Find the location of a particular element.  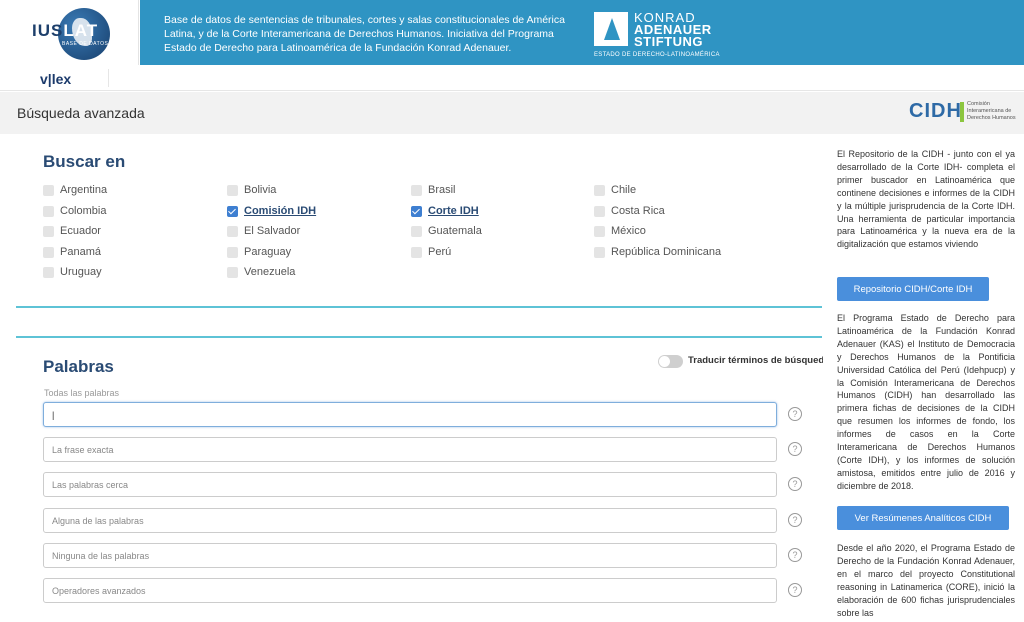

iuslat-logo: IUSLAT BASE DE DATOS is located at coordinates (69, 32).